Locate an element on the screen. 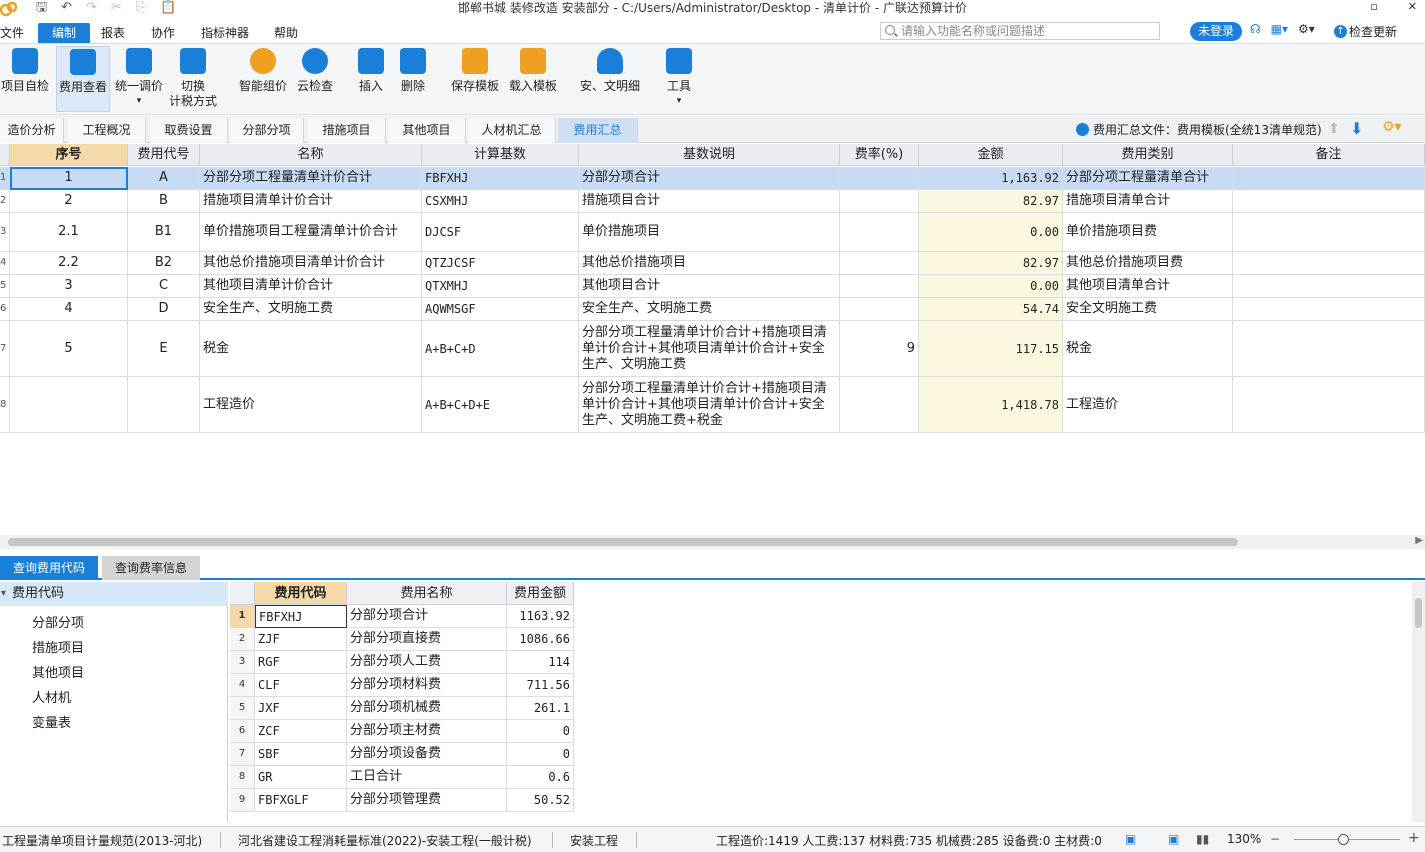 The height and width of the screenshot is (852, 1425). cell-amount: 711.56 is located at coordinates (540, 685).